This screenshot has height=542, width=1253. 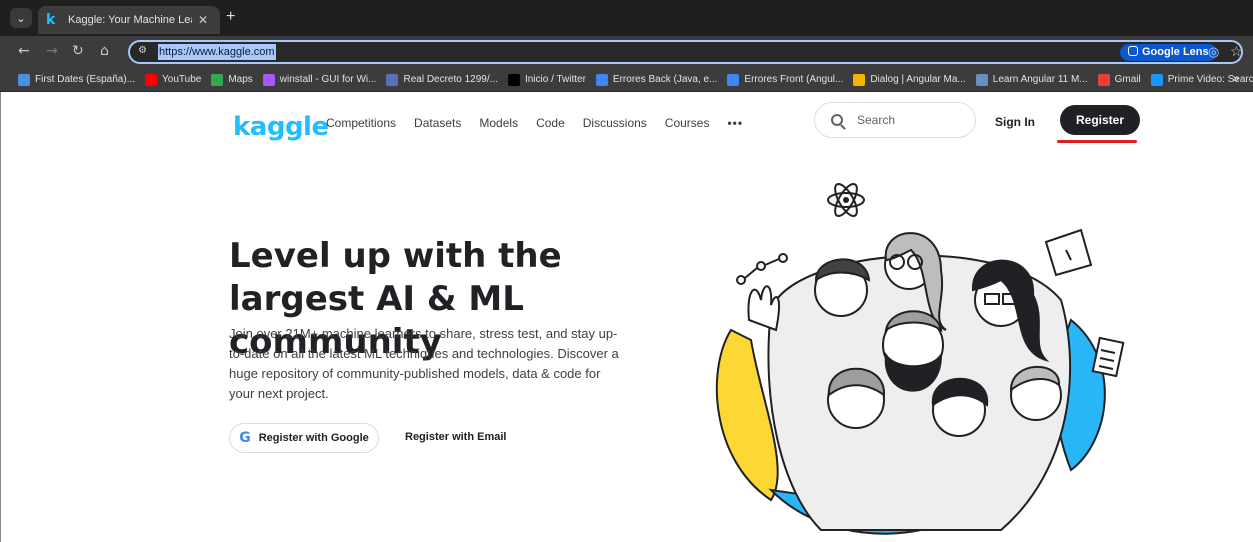 What do you see at coordinates (245, 438) in the screenshot?
I see `google-g-icon: G` at bounding box center [245, 438].